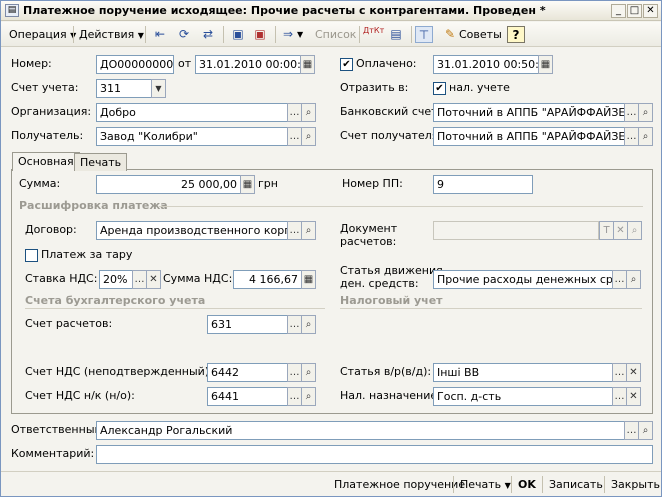 This screenshot has width=662, height=497. What do you see at coordinates (247, 324) in the screenshot?
I see `settlement-account-field: 631` at bounding box center [247, 324].